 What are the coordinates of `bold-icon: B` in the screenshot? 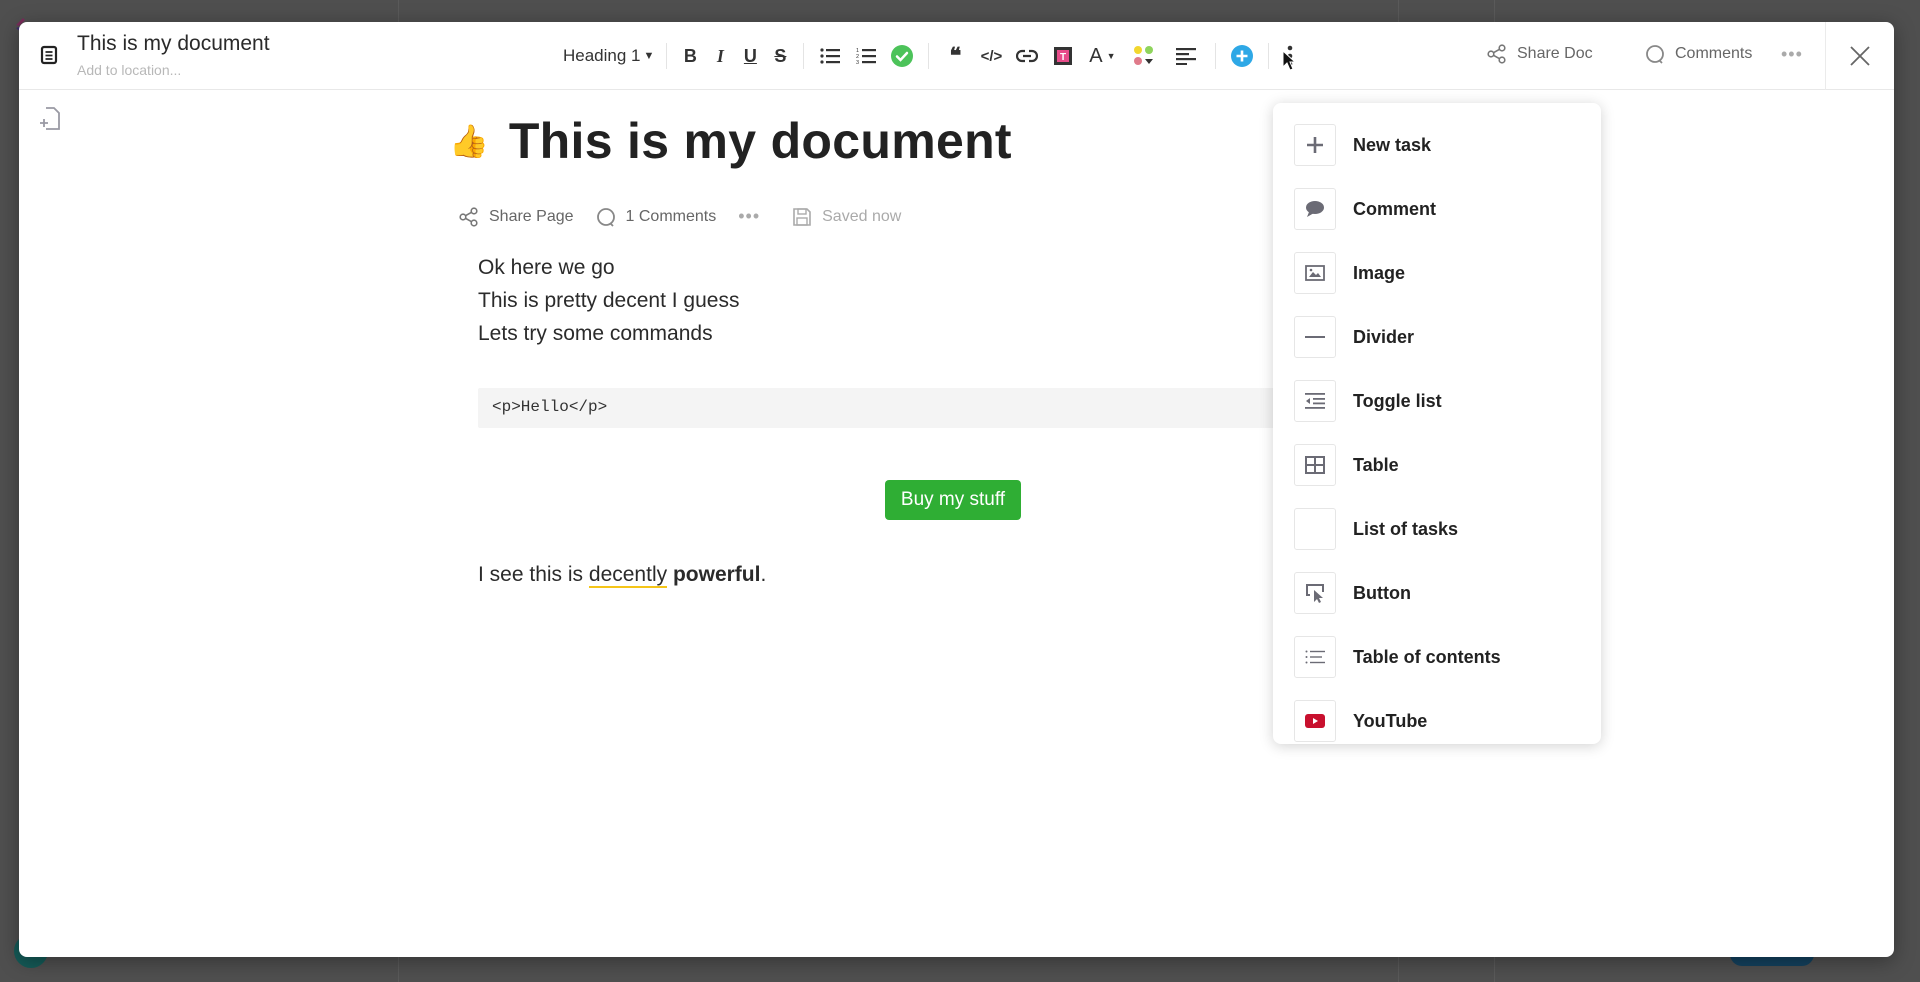 It's located at (690, 55).